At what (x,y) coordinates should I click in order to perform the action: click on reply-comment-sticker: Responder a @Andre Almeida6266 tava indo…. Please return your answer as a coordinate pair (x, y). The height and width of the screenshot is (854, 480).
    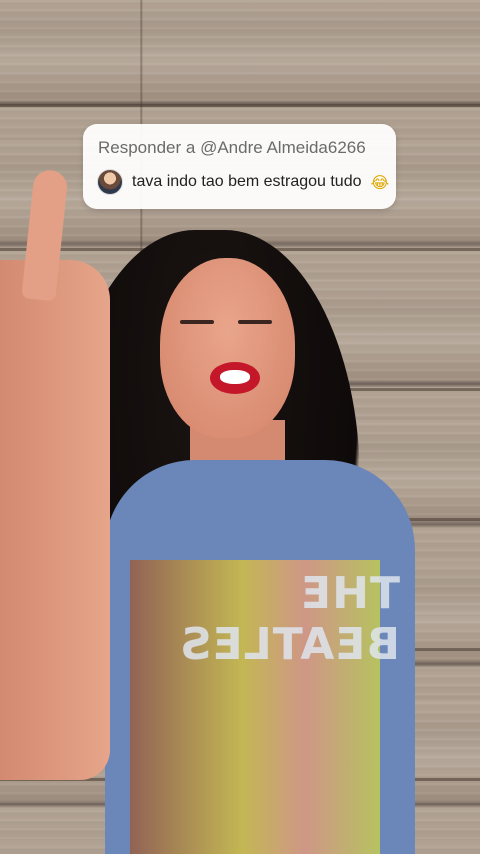
    Looking at the image, I should click on (239, 166).